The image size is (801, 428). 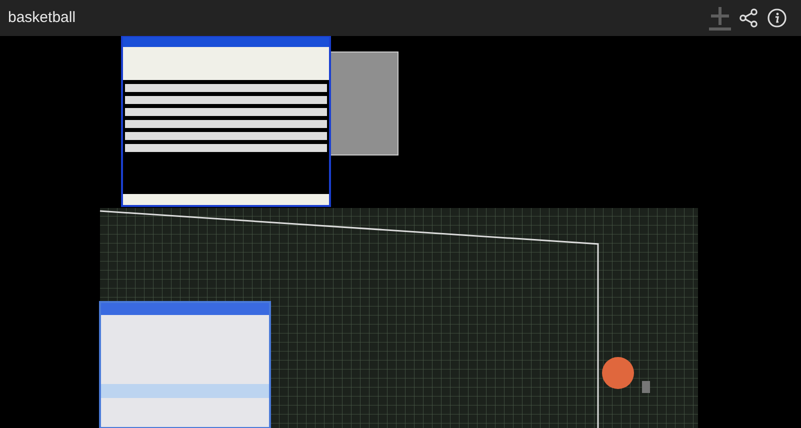 I want to click on plus-icon, so click(x=720, y=18).